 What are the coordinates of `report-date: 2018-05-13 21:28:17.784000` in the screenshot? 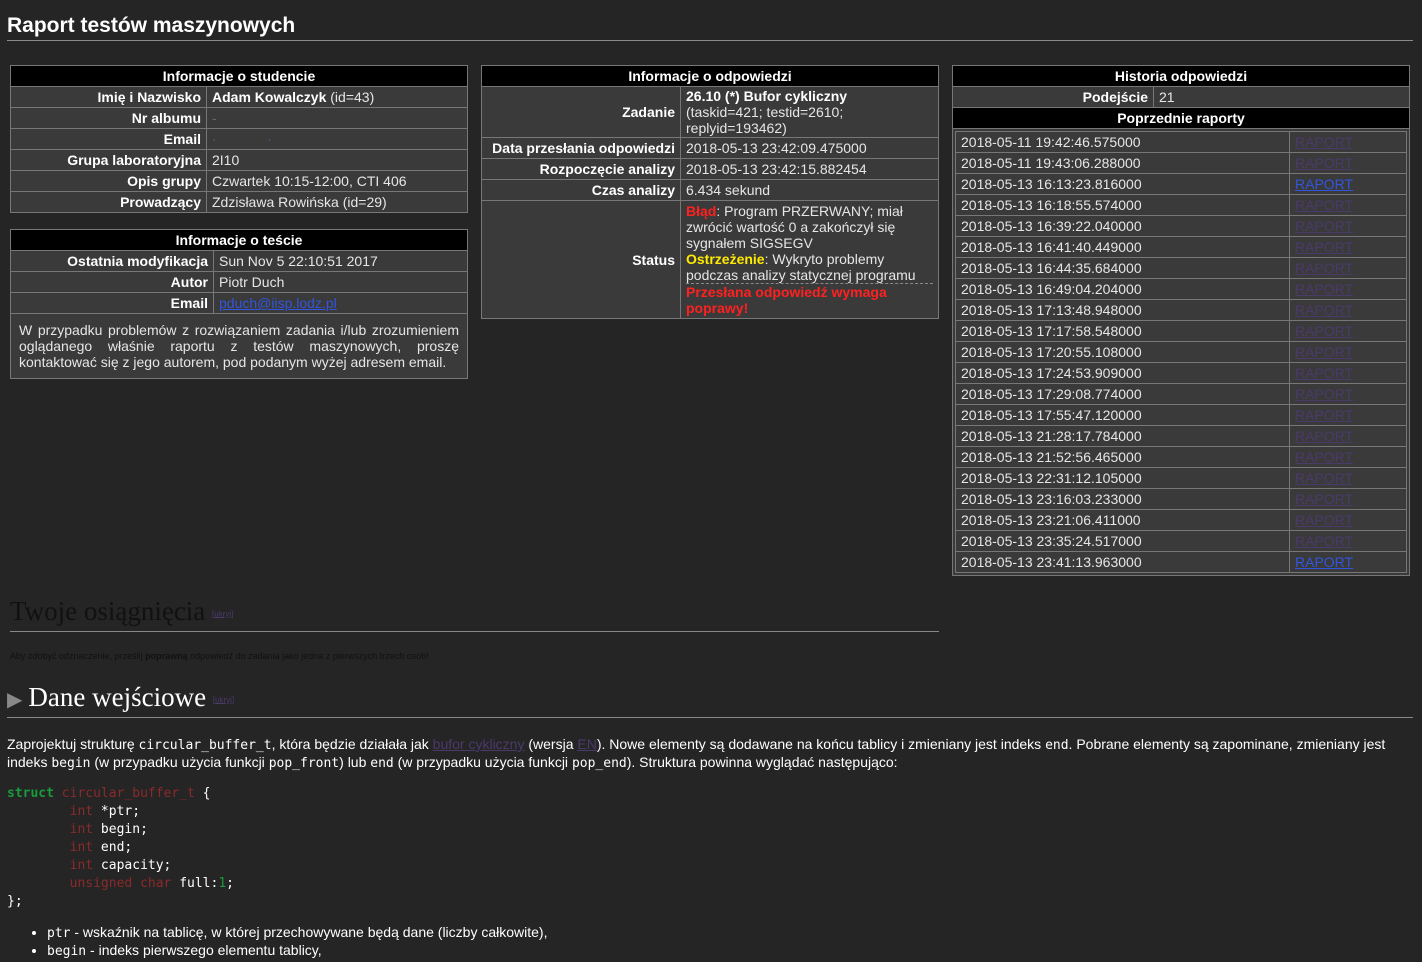 It's located at (1122, 436).